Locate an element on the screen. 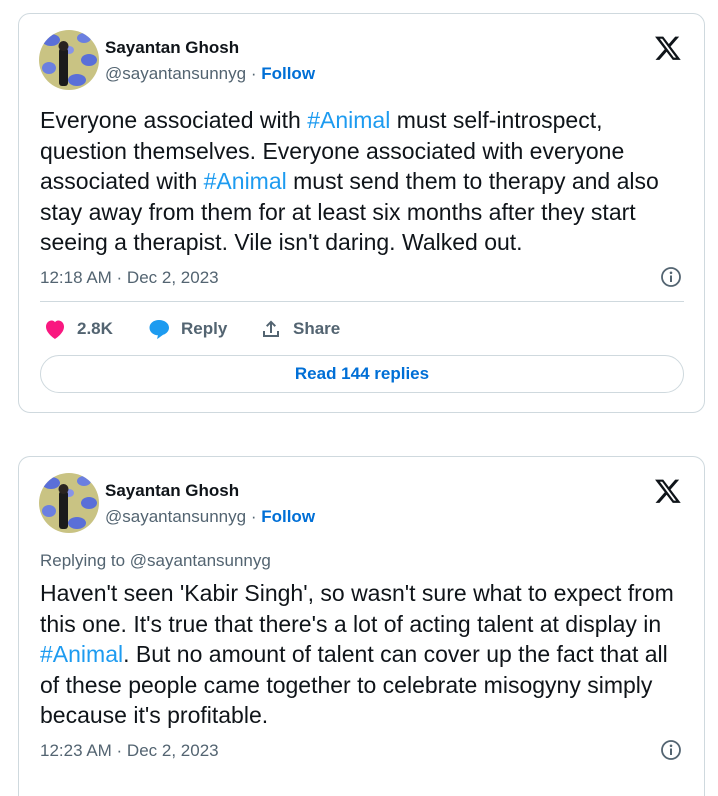  reply-button: Reply is located at coordinates (187, 329).